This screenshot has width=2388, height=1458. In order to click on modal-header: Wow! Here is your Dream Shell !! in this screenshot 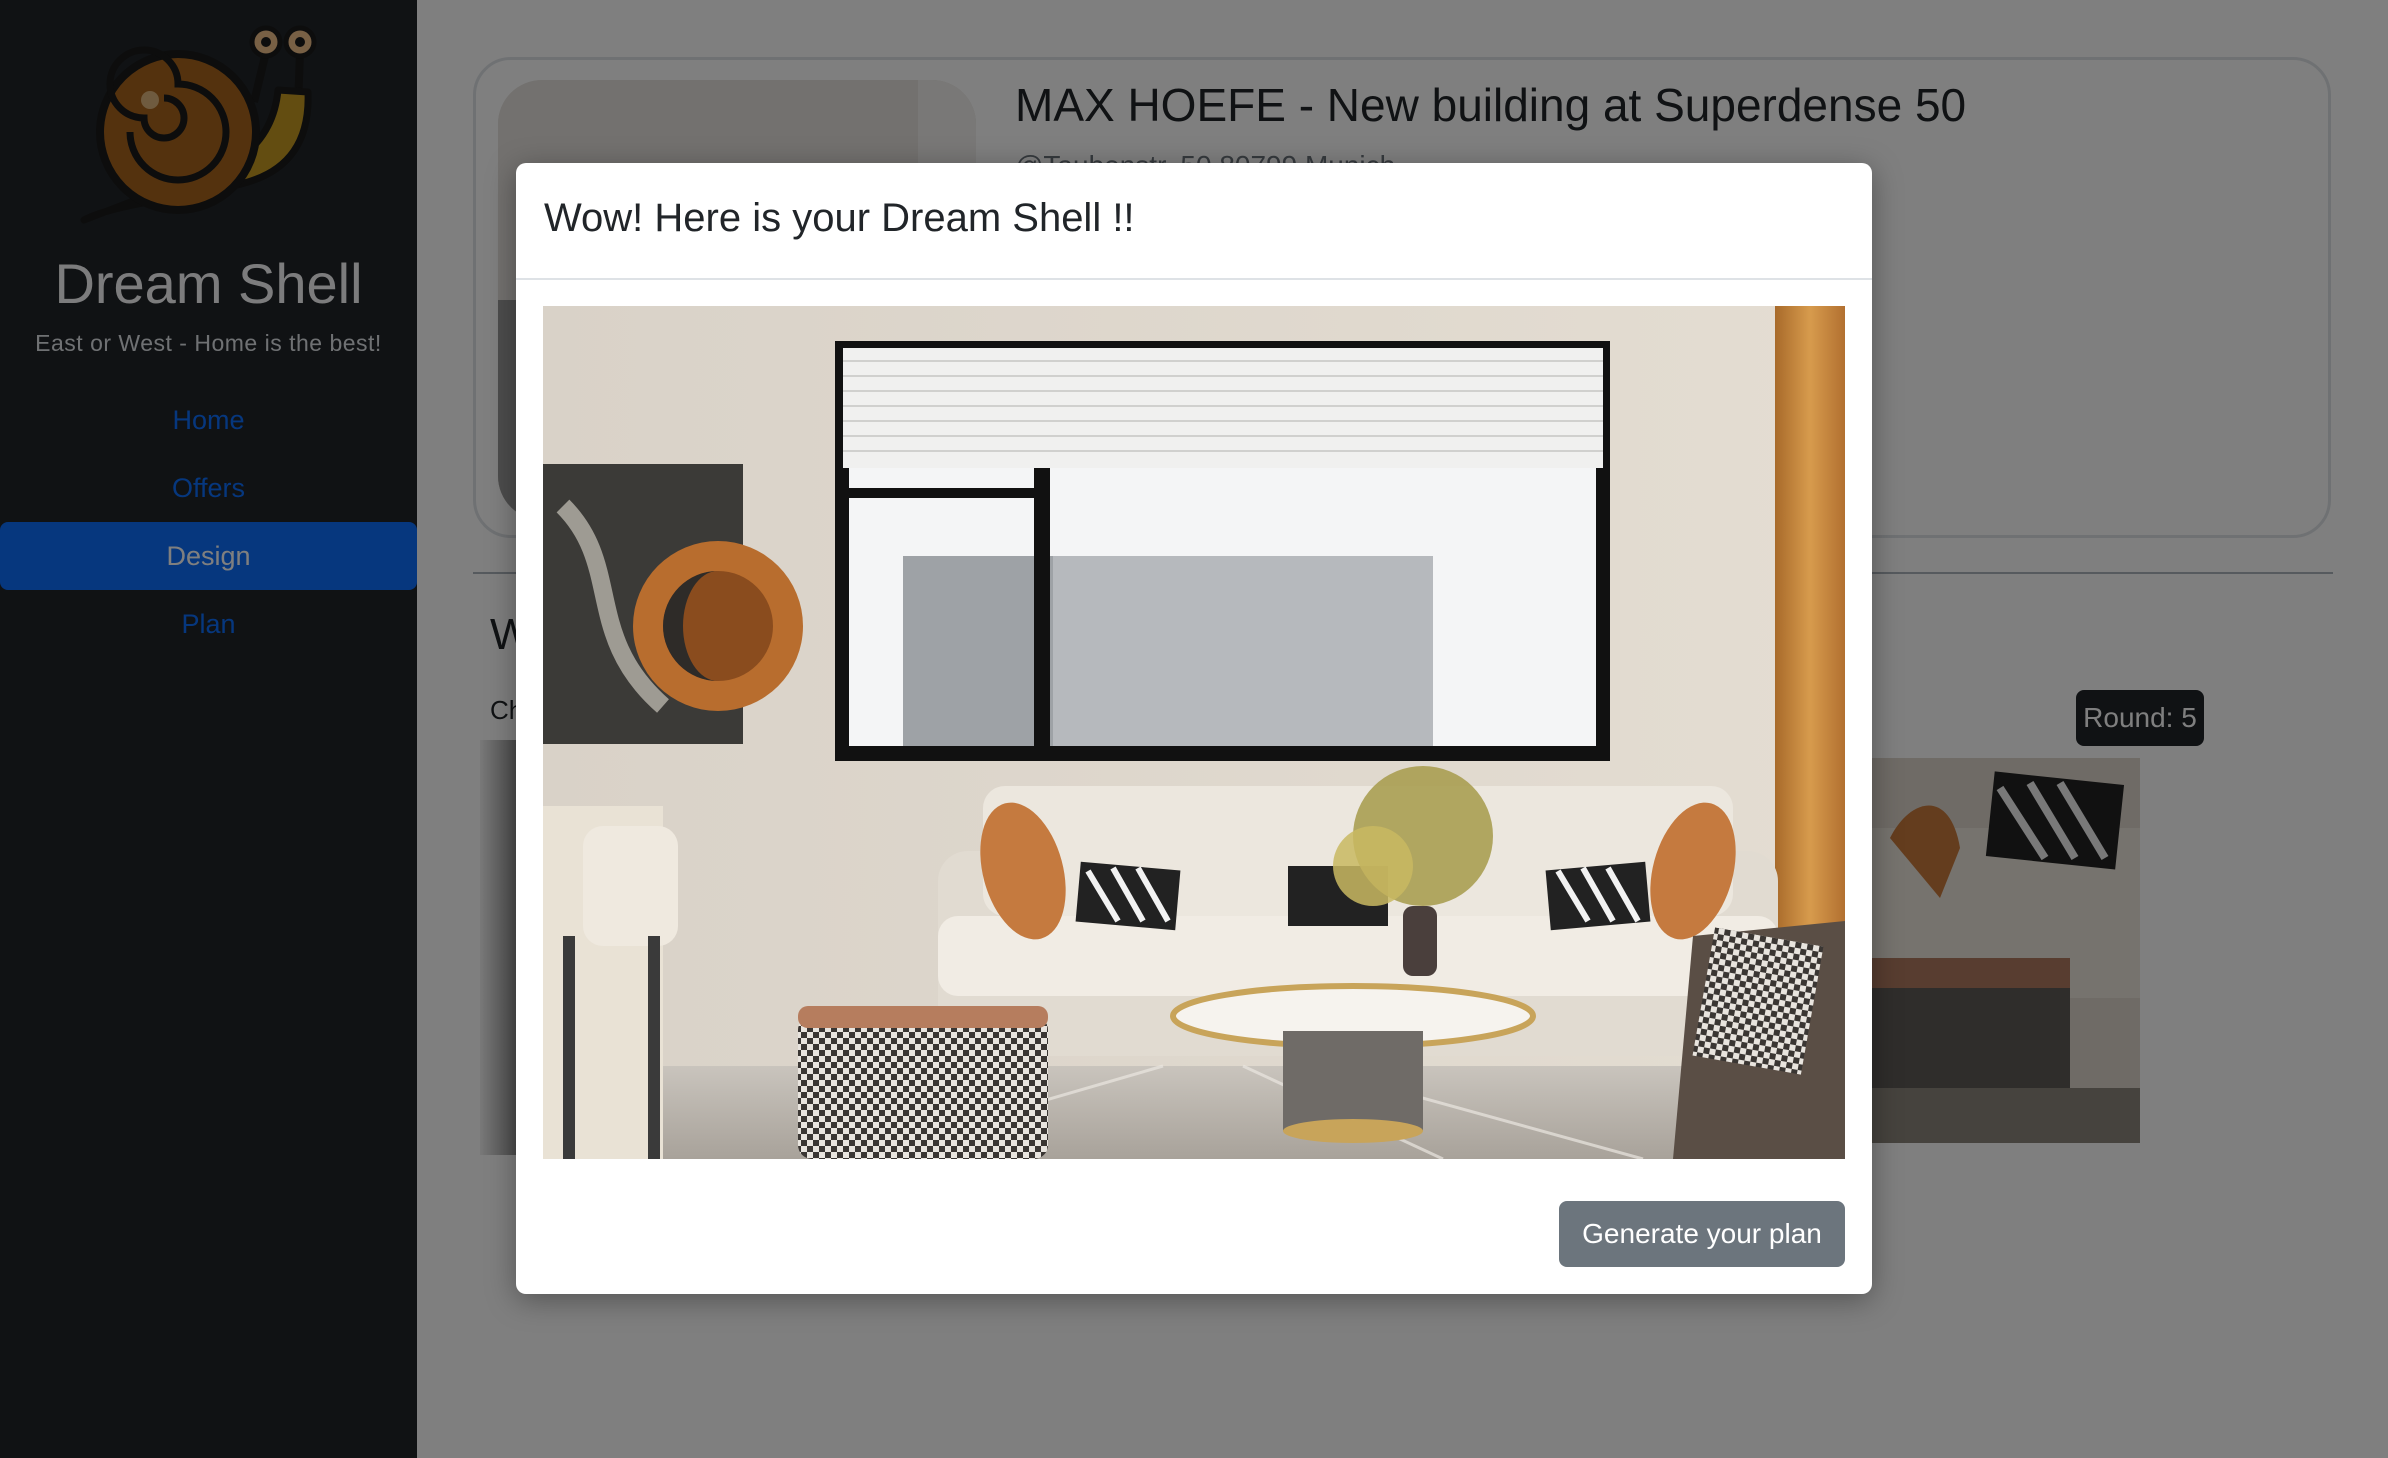, I will do `click(1194, 221)`.